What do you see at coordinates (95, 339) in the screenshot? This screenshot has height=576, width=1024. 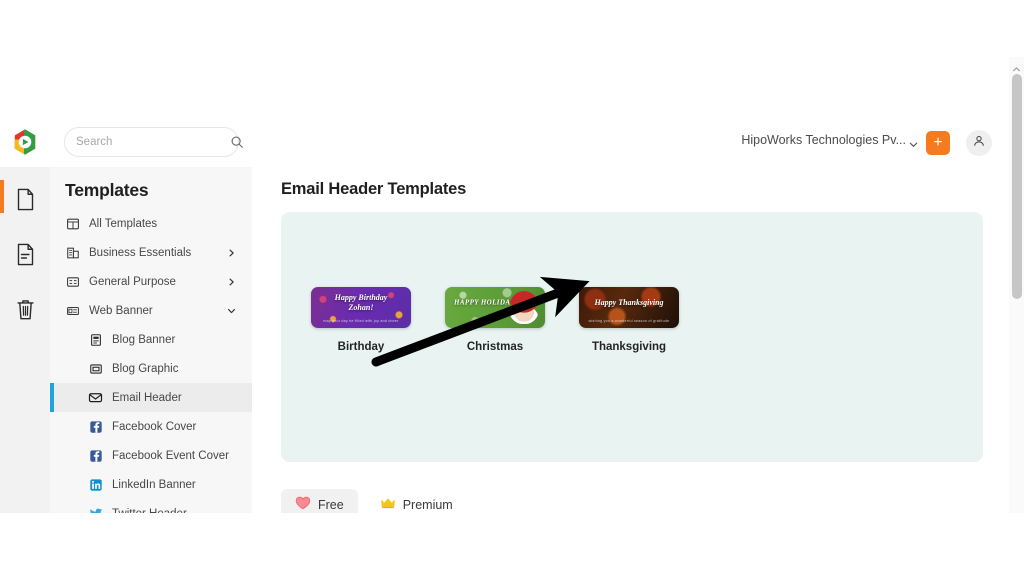 I see `blog-banner-icon` at bounding box center [95, 339].